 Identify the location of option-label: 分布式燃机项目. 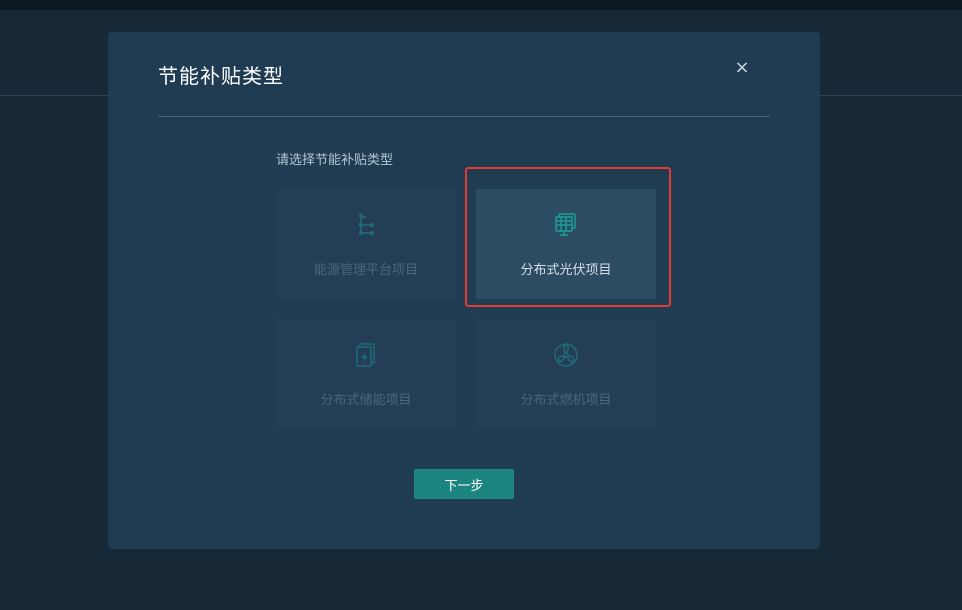
(566, 400).